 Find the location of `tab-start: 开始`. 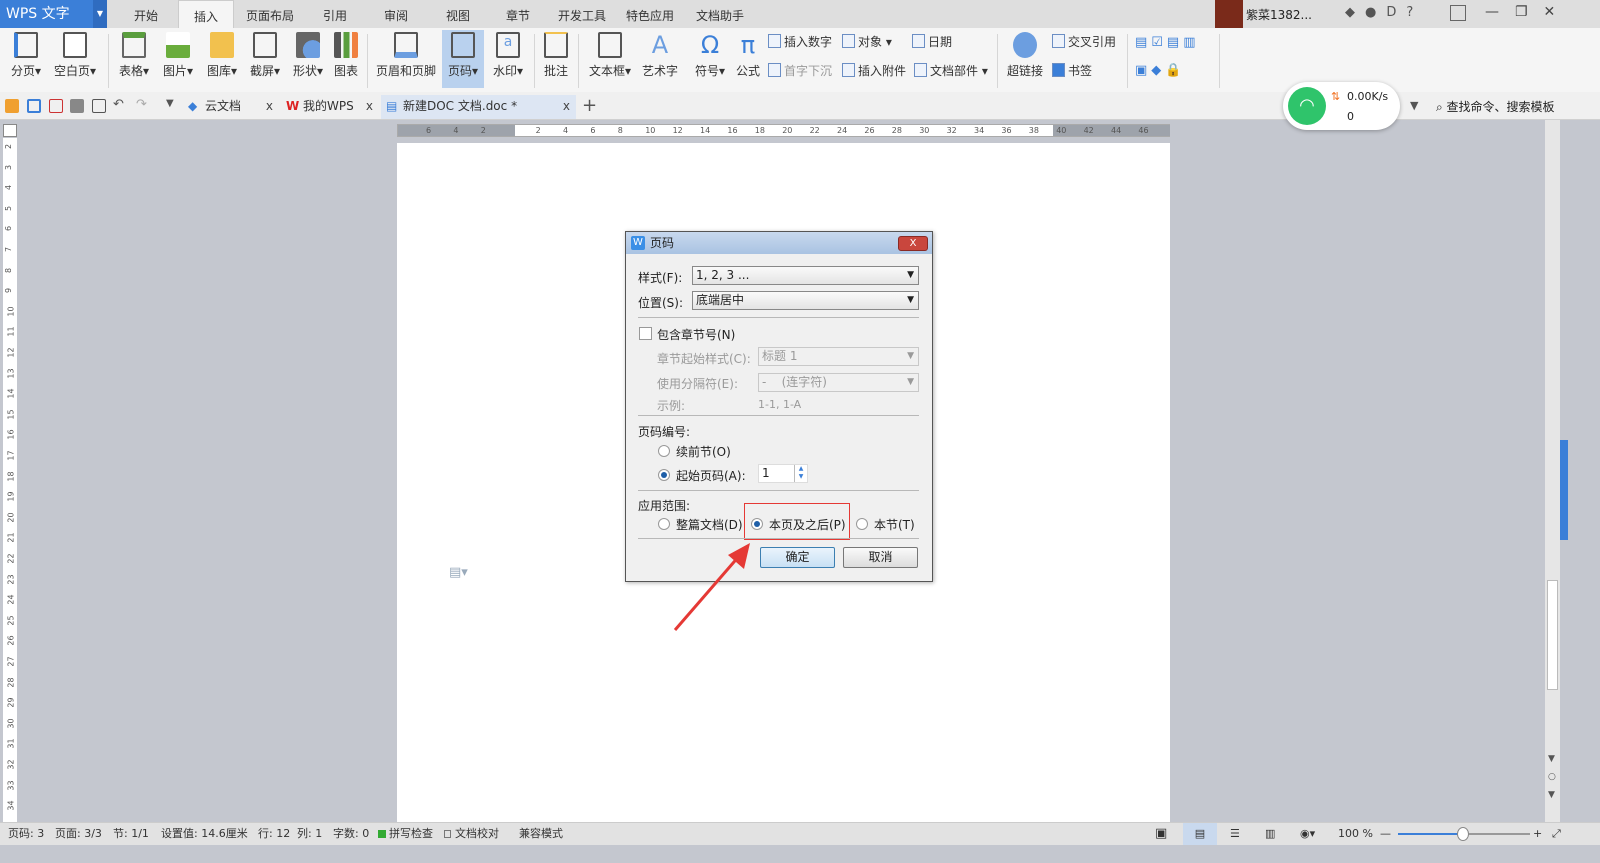

tab-start: 开始 is located at coordinates (146, 14).